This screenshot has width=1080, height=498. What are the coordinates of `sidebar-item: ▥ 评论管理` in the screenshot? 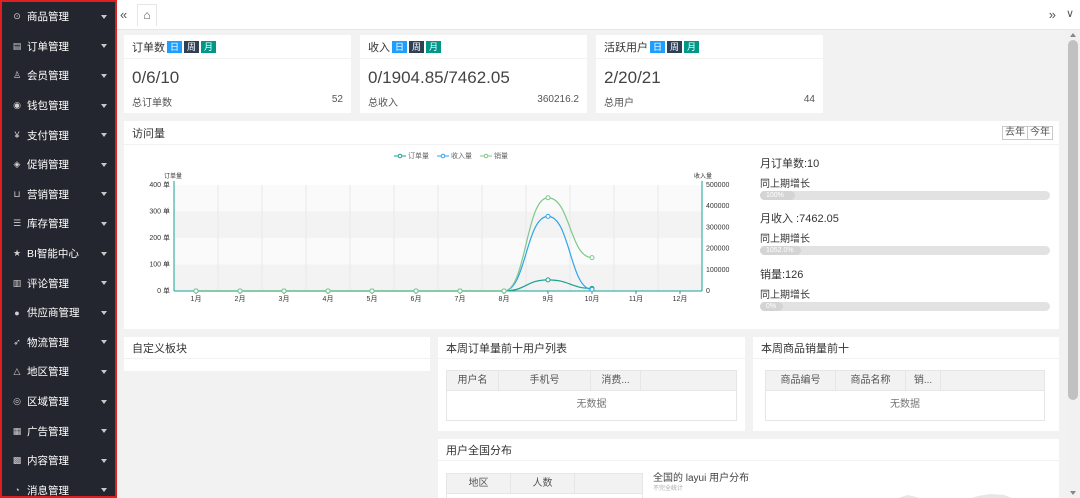 It's located at (58, 283).